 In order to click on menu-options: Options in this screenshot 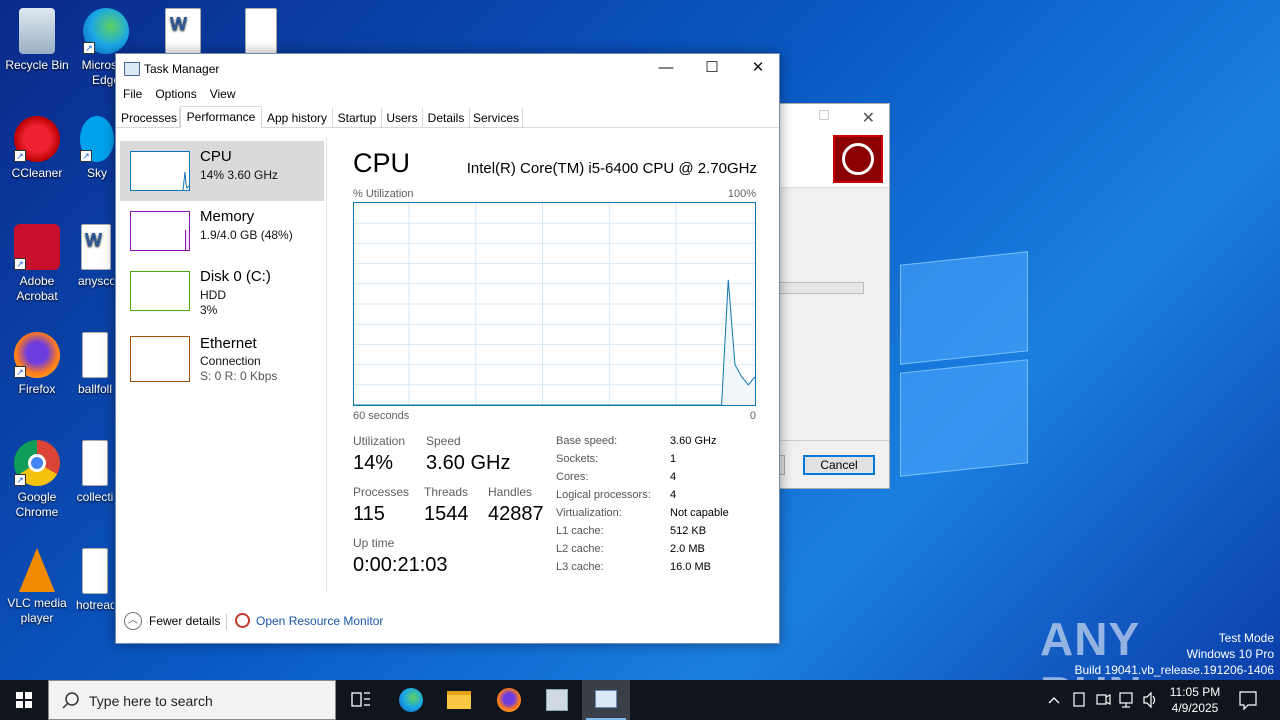, I will do `click(175, 94)`.